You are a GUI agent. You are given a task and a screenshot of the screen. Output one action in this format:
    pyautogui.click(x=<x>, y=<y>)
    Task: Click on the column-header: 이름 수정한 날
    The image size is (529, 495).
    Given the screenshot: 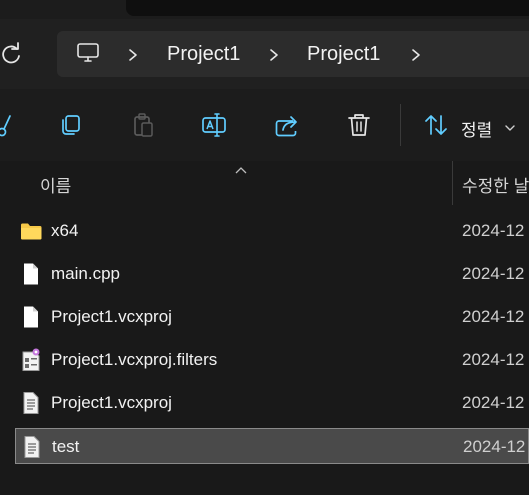 What is the action you would take?
    pyautogui.click(x=264, y=183)
    